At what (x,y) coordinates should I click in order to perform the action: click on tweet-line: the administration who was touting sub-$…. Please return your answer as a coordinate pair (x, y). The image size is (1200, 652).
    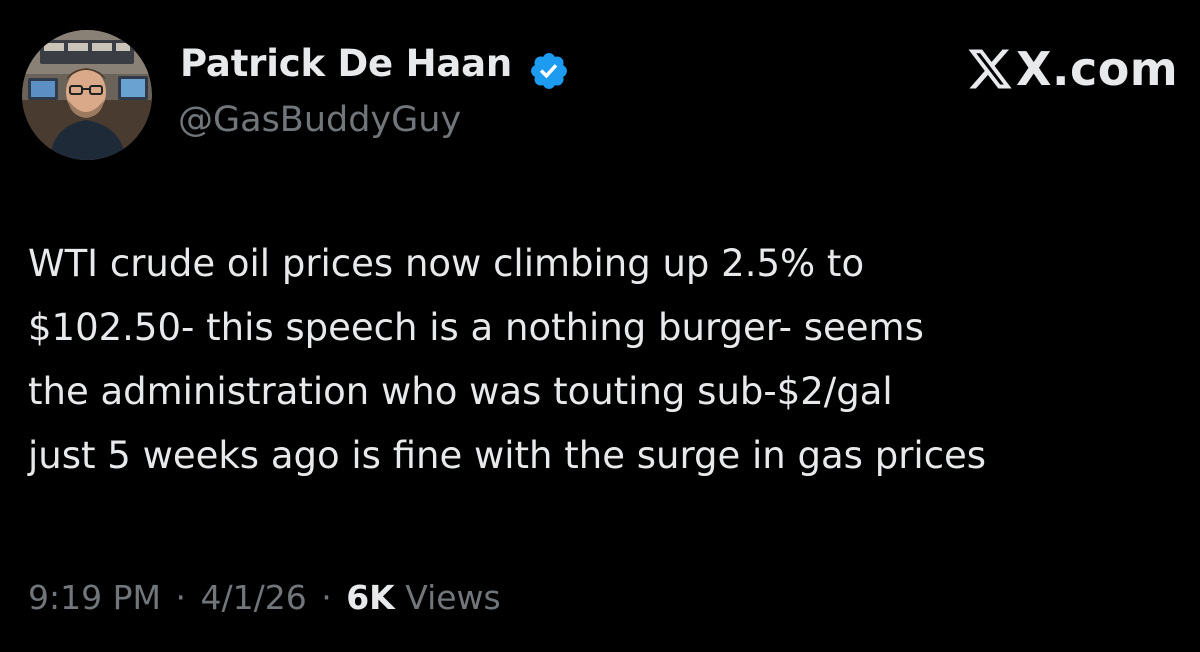
    Looking at the image, I should click on (460, 391).